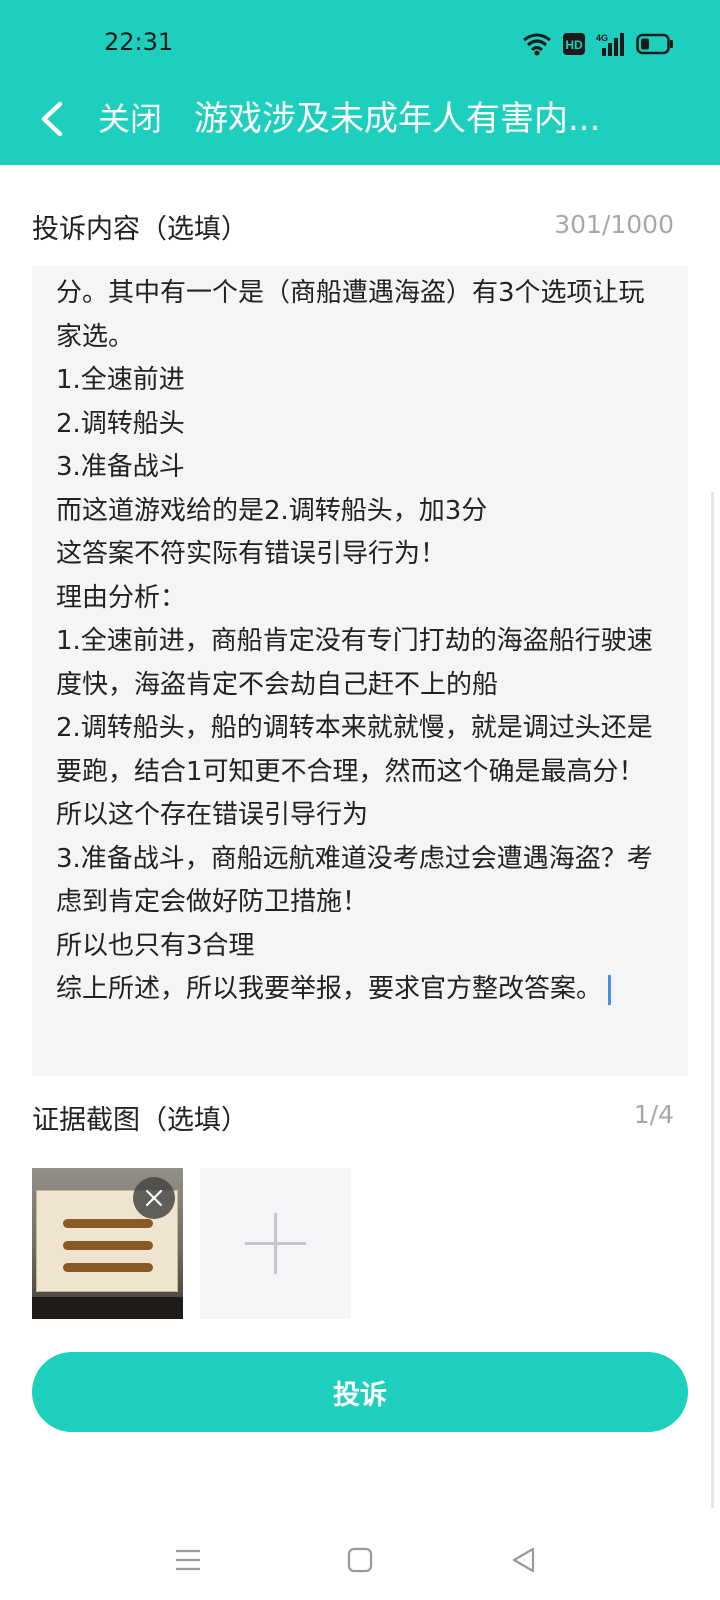 Image resolution: width=720 pixels, height=1600 pixels. I want to click on wifi-icon, so click(537, 46).